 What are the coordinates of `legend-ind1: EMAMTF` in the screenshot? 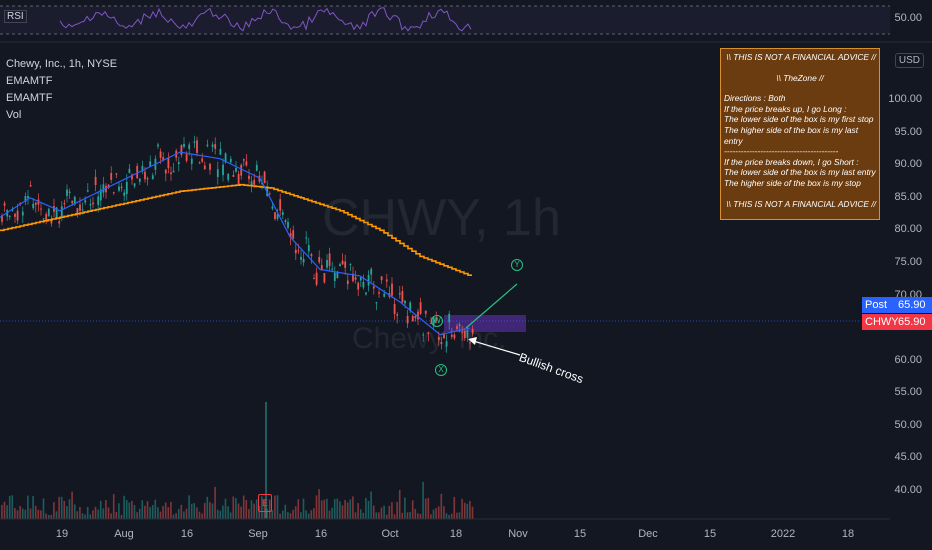 It's located at (61, 81).